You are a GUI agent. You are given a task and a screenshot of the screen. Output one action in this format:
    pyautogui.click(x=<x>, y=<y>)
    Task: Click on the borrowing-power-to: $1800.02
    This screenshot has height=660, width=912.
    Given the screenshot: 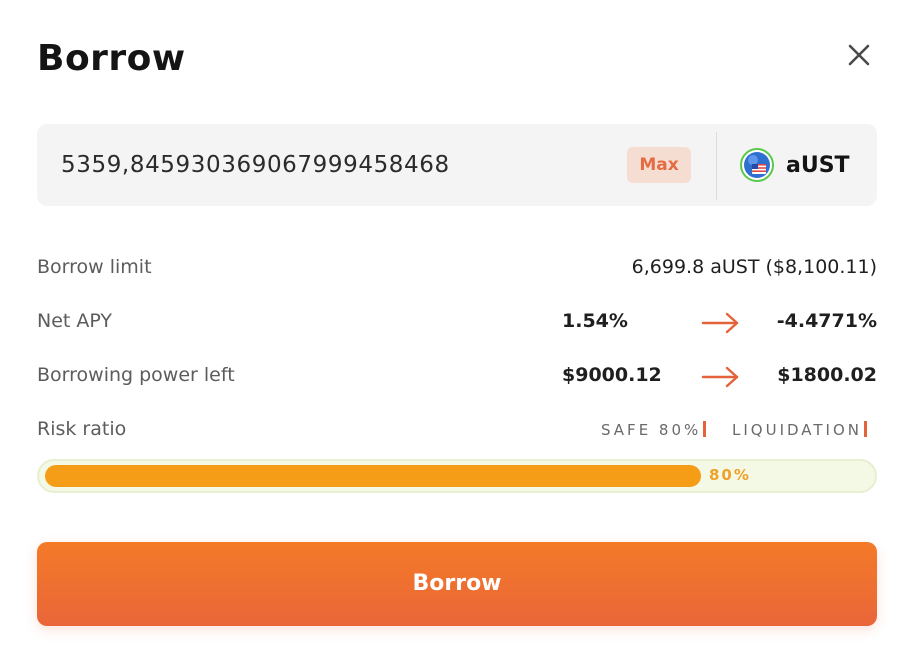 What is the action you would take?
    pyautogui.click(x=827, y=375)
    